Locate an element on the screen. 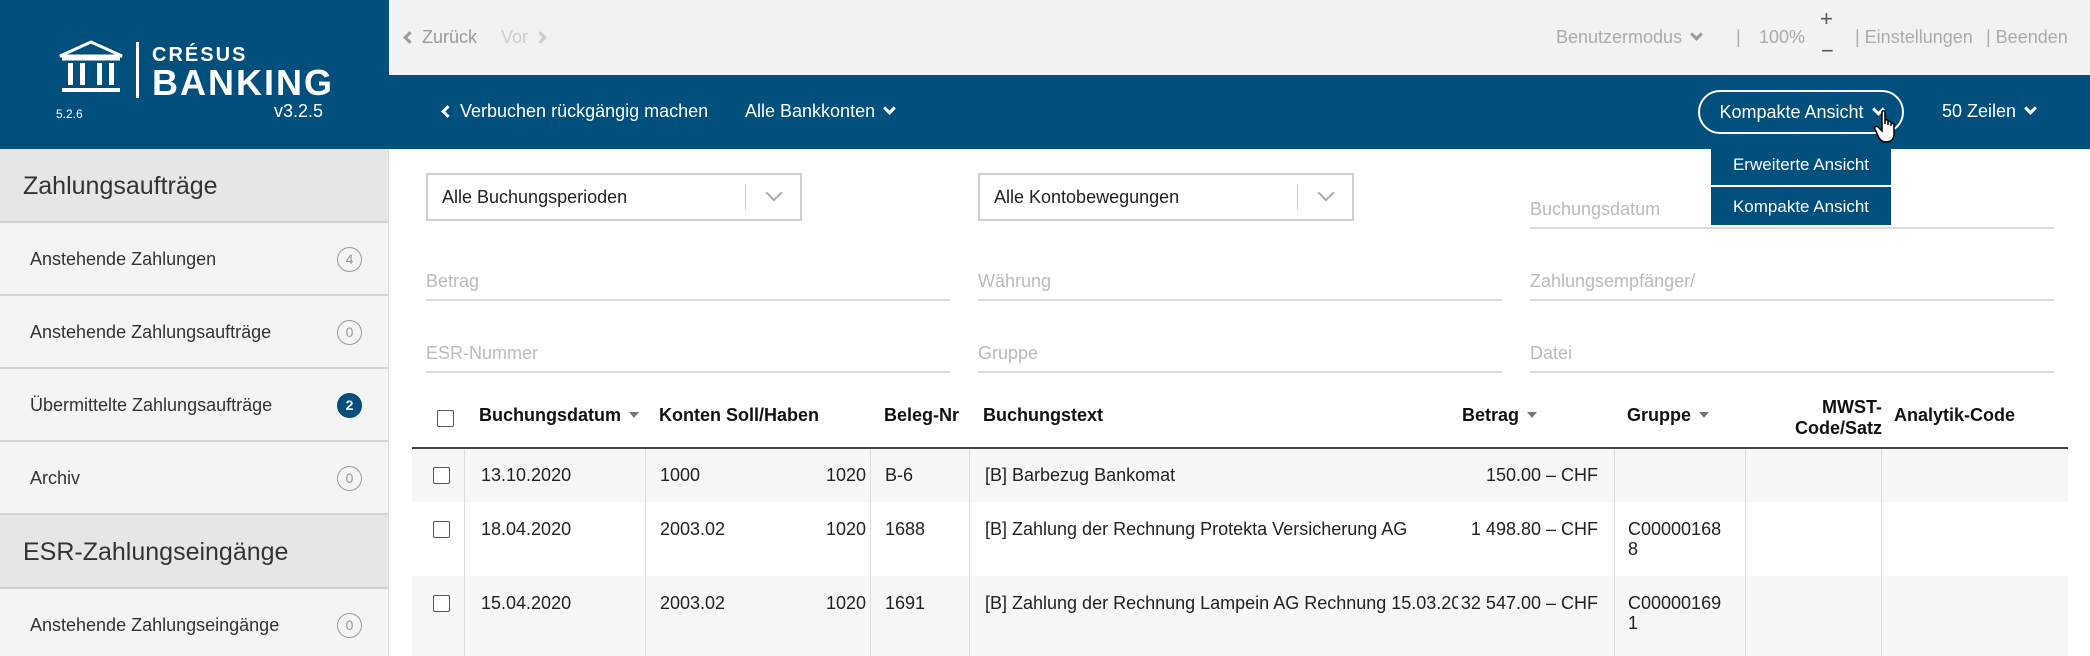 The height and width of the screenshot is (656, 2090). column-header-amount: Betrag is located at coordinates (1500, 415).